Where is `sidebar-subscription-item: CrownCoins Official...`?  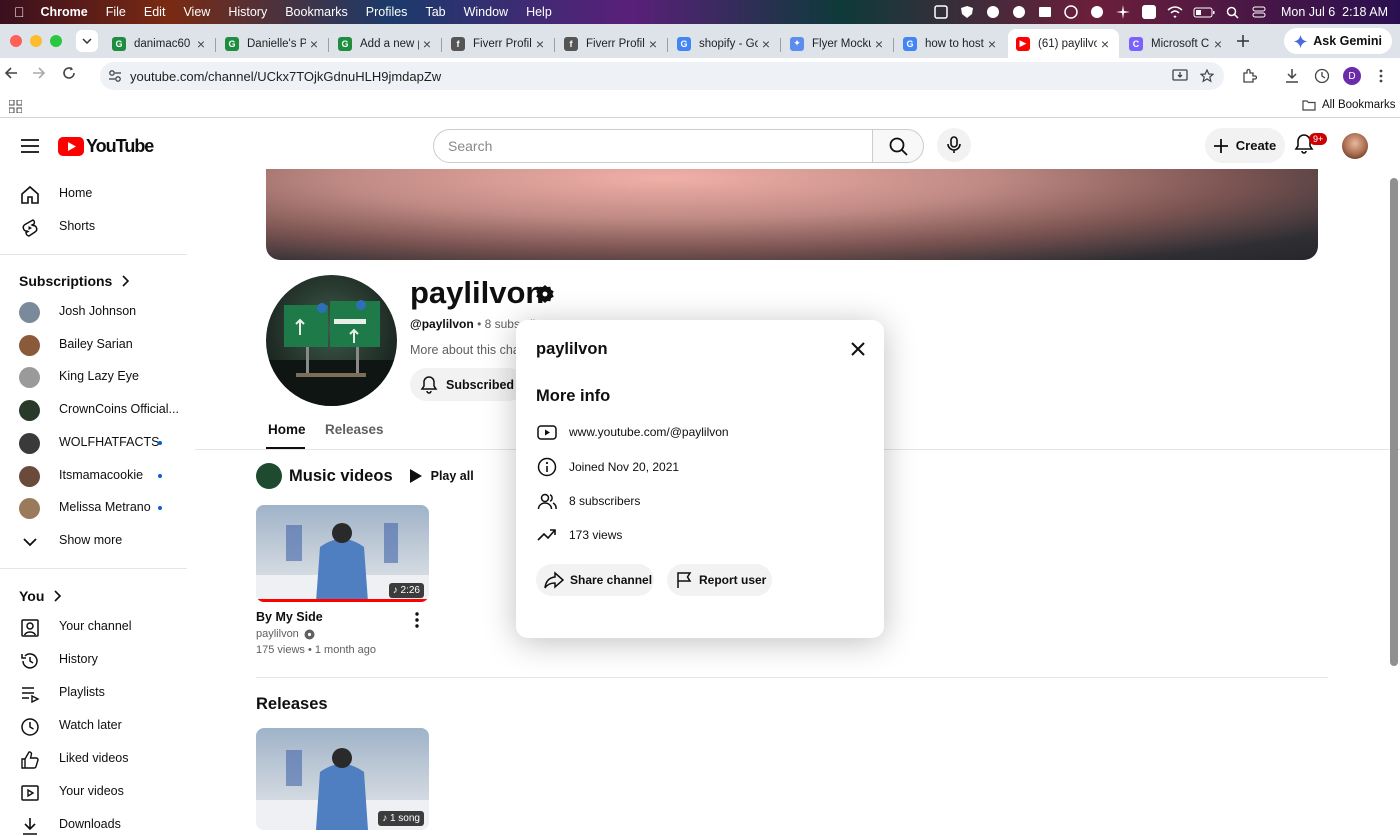
sidebar-subscription-item: CrownCoins Official... is located at coordinates (95, 410).